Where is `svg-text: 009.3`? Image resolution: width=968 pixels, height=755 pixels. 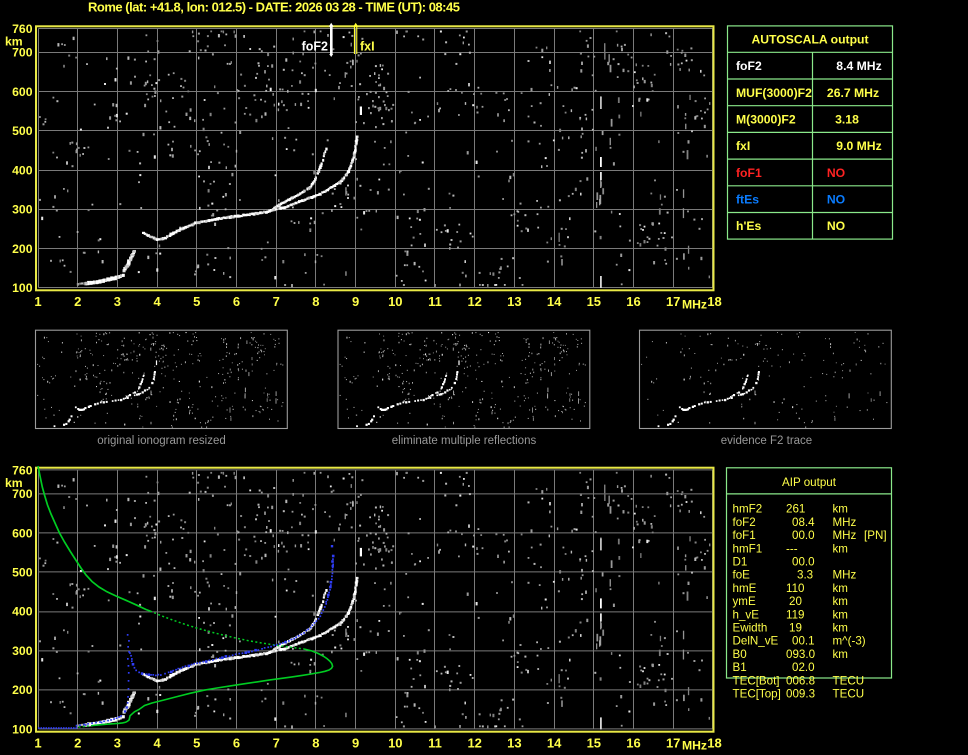
svg-text: 009.3 is located at coordinates (800, 694).